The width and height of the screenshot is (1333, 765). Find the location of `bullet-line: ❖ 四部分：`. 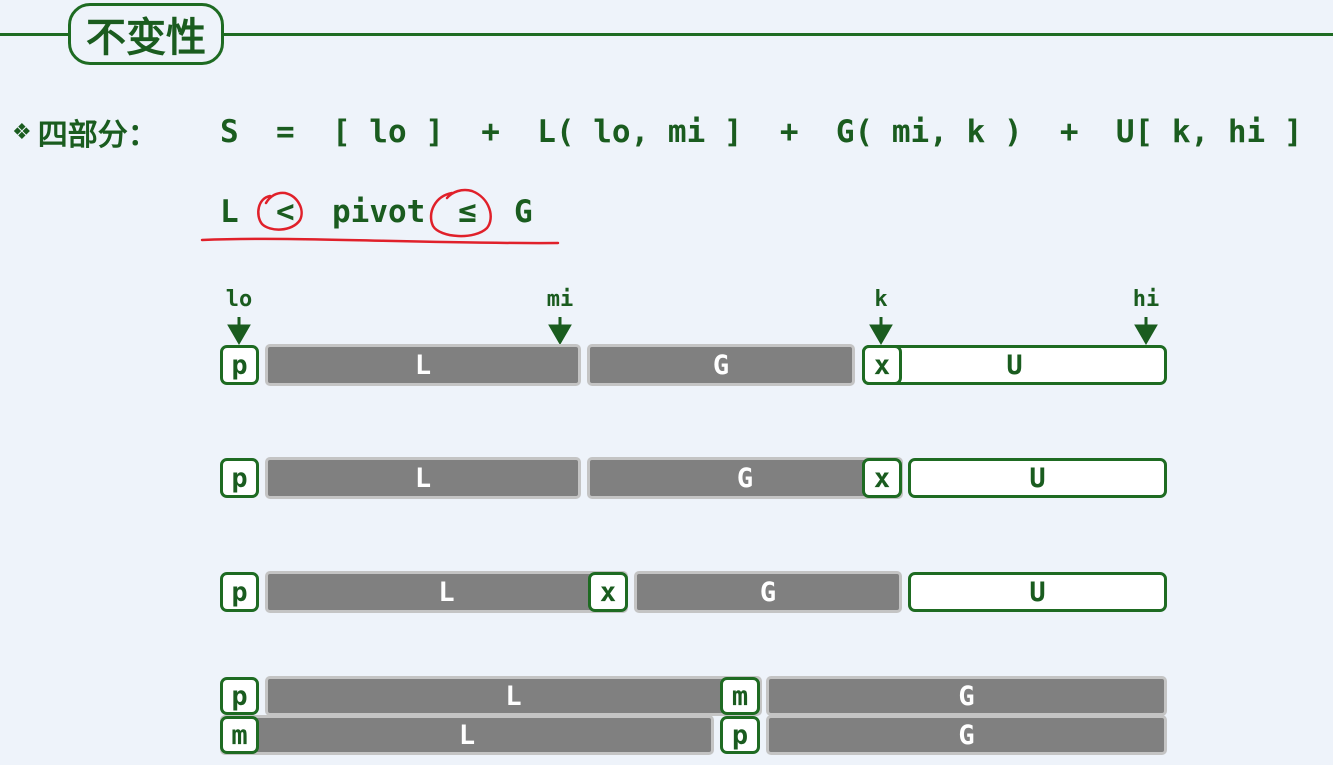

bullet-line: ❖ 四部分： is located at coordinates (85, 132).